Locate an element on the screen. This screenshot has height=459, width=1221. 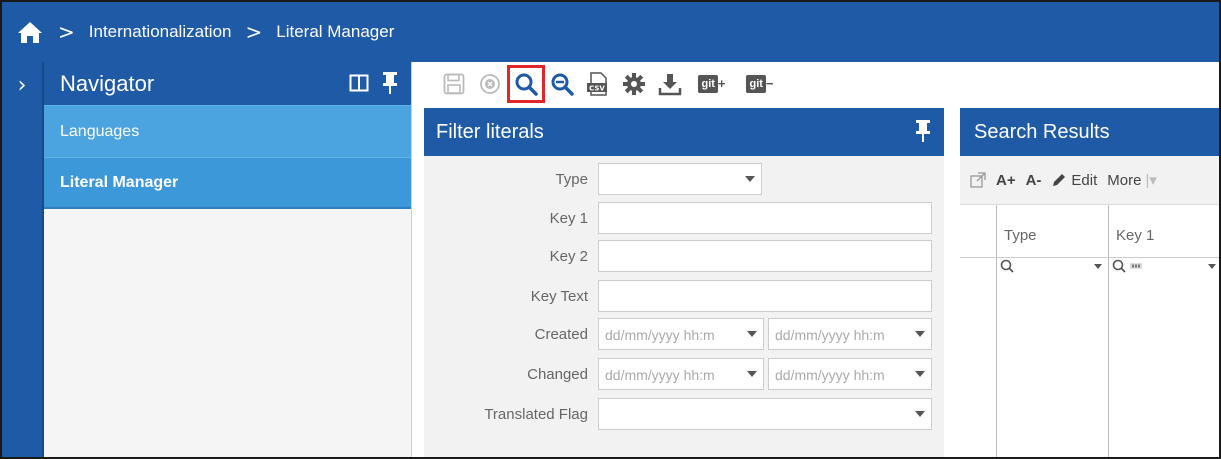
more-button: More |▾ is located at coordinates (1132, 180).